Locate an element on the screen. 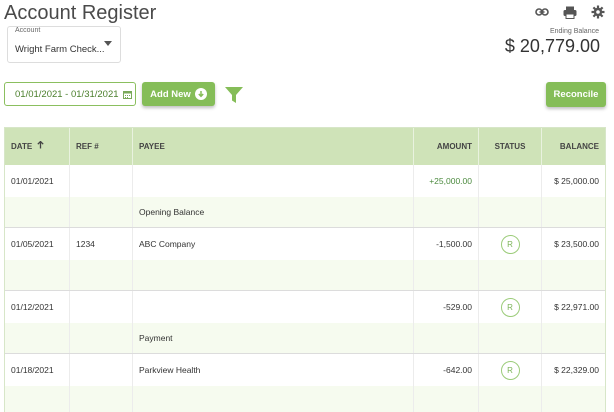 Image resolution: width=614 pixels, height=412 pixels. header-status: STATUS is located at coordinates (510, 146).